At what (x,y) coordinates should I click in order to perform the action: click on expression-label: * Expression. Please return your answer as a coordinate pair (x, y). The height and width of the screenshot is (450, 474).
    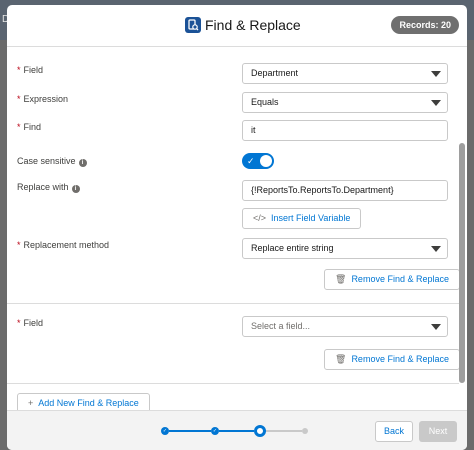
    Looking at the image, I should click on (43, 99).